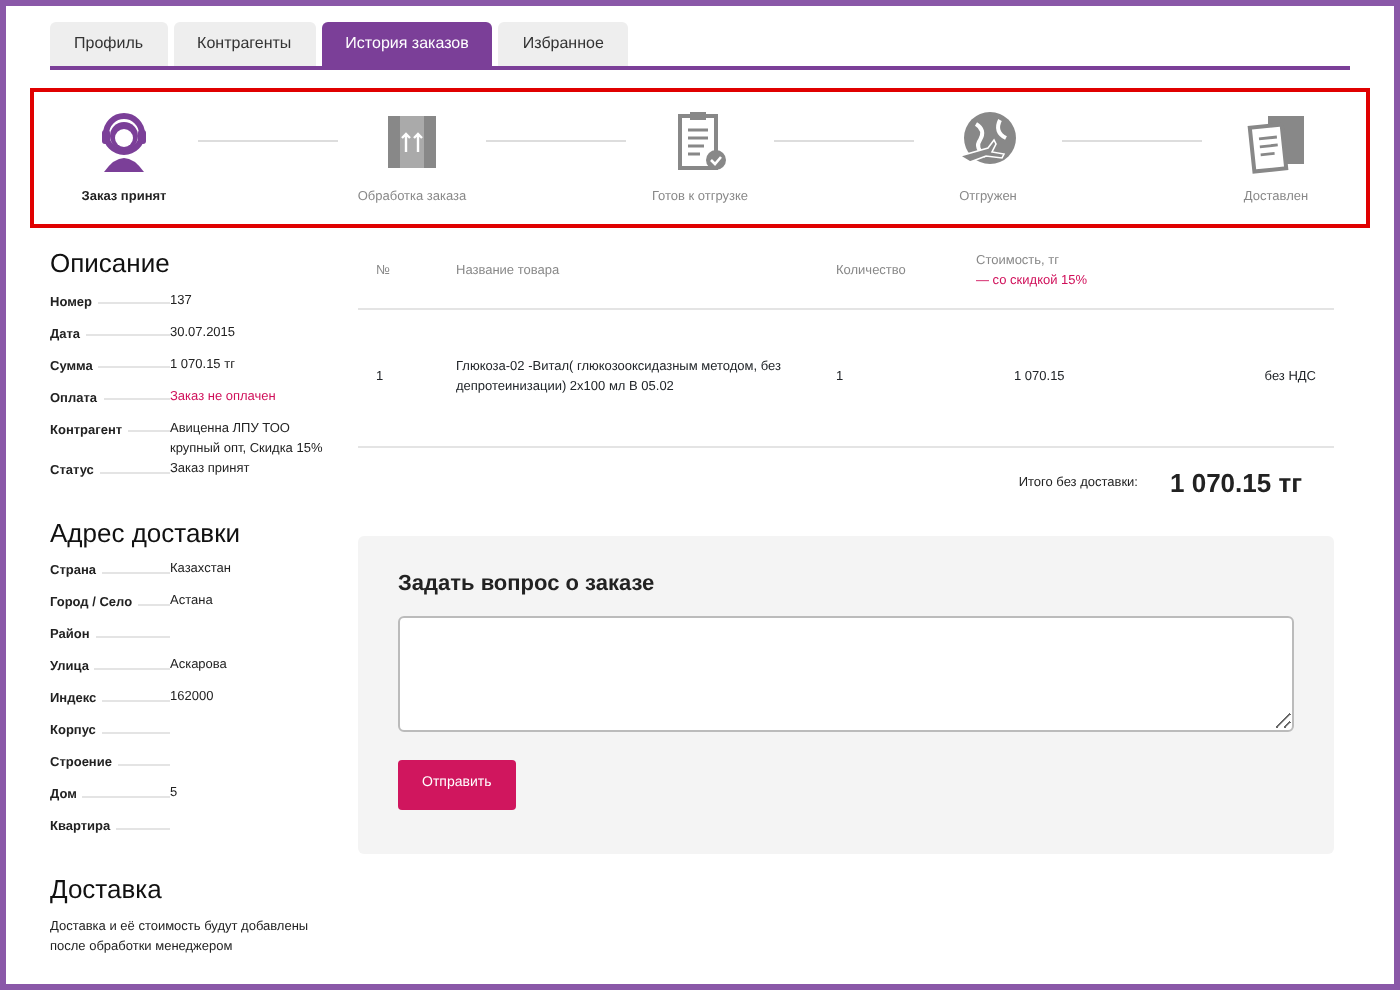 The image size is (1400, 990). I want to click on question-field, so click(846, 674).